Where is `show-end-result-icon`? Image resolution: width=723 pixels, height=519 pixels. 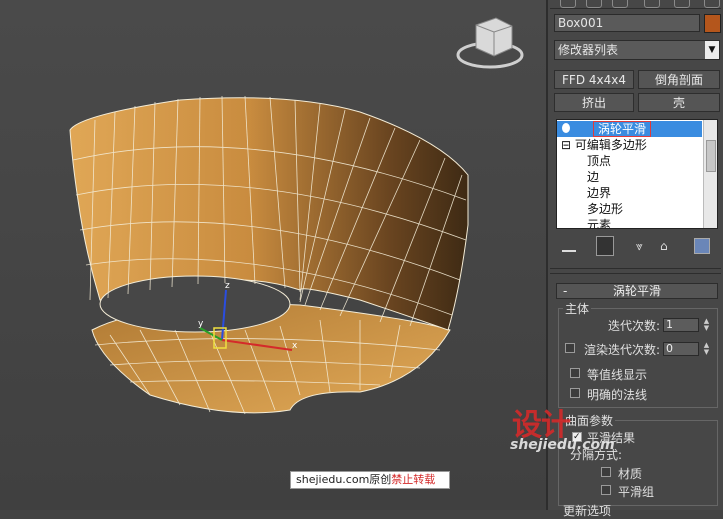
show-end-result-icon is located at coordinates (605, 246).